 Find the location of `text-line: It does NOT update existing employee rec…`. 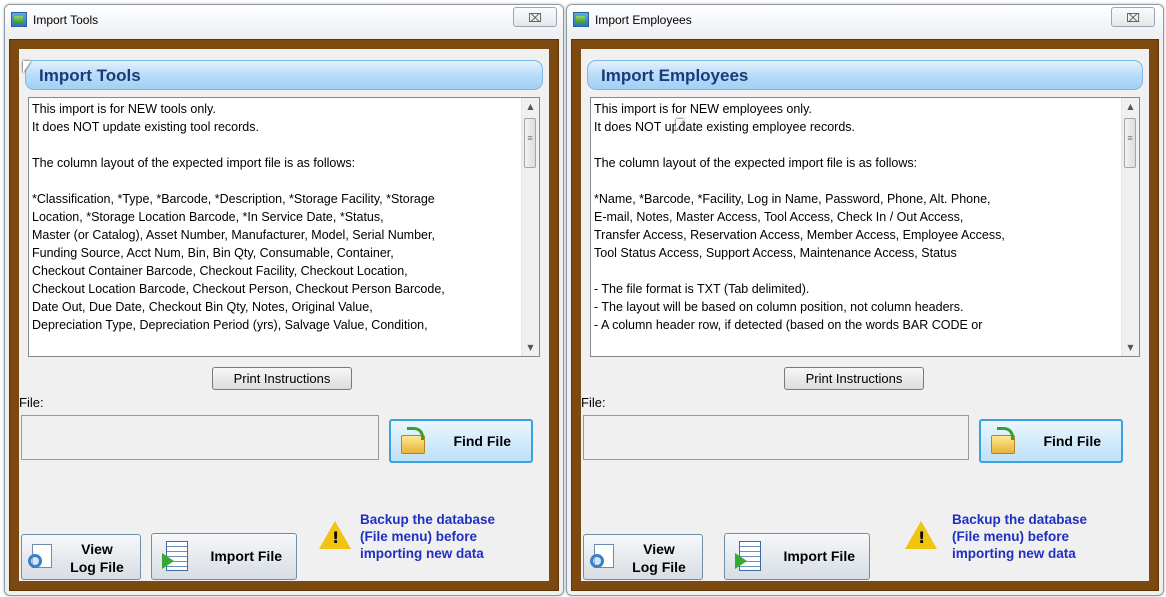

text-line: It does NOT update existing employee rec… is located at coordinates (725, 127).